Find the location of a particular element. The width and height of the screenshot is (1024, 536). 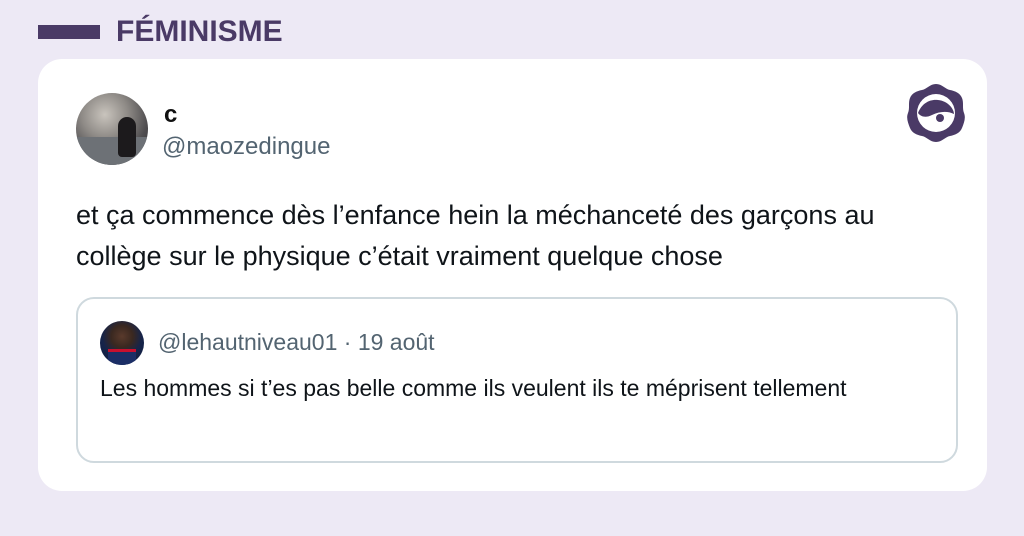

quoted-date: 19 août is located at coordinates (396, 342).